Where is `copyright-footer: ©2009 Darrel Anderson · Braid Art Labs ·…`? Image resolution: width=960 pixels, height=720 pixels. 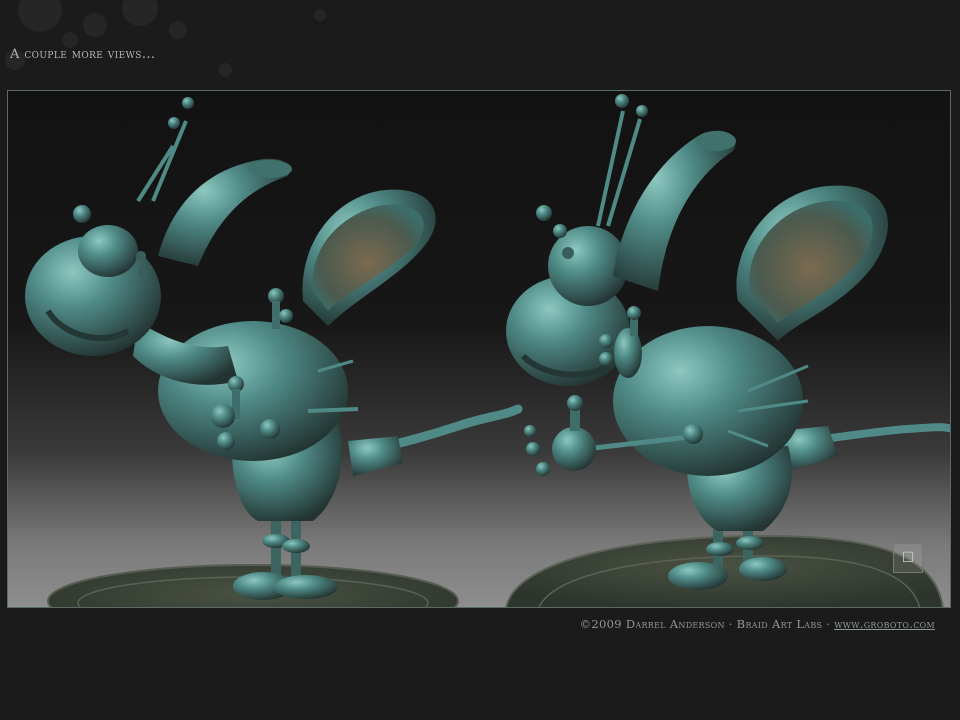
copyright-footer: ©2009 Darrel Anderson · Braid Art Labs ·… is located at coordinates (757, 624).